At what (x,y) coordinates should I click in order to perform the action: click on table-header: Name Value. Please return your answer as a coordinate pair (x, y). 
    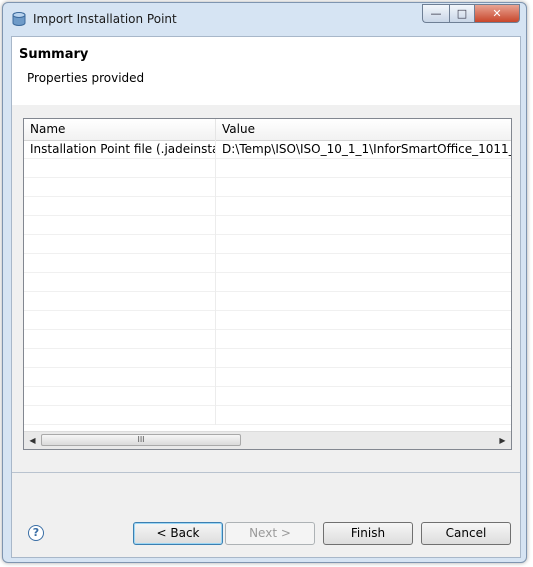
    Looking at the image, I should click on (267, 130).